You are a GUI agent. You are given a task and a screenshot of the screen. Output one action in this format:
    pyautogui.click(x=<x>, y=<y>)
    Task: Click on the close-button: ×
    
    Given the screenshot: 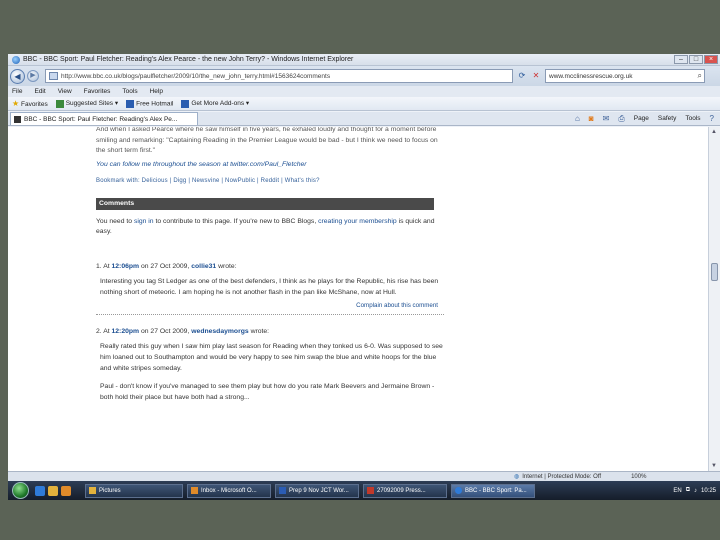 What is the action you would take?
    pyautogui.click(x=711, y=59)
    